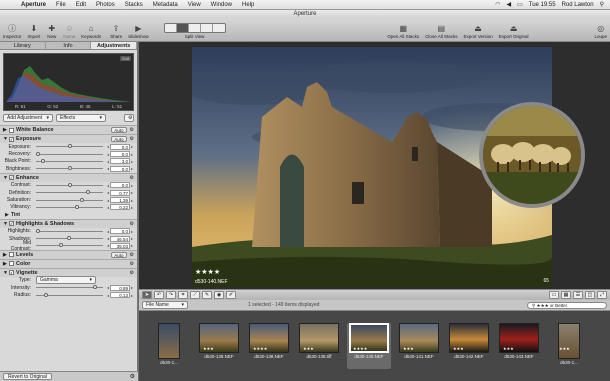  What do you see at coordinates (69, 206) in the screenshot?
I see `vibrancy-slider` at bounding box center [69, 206].